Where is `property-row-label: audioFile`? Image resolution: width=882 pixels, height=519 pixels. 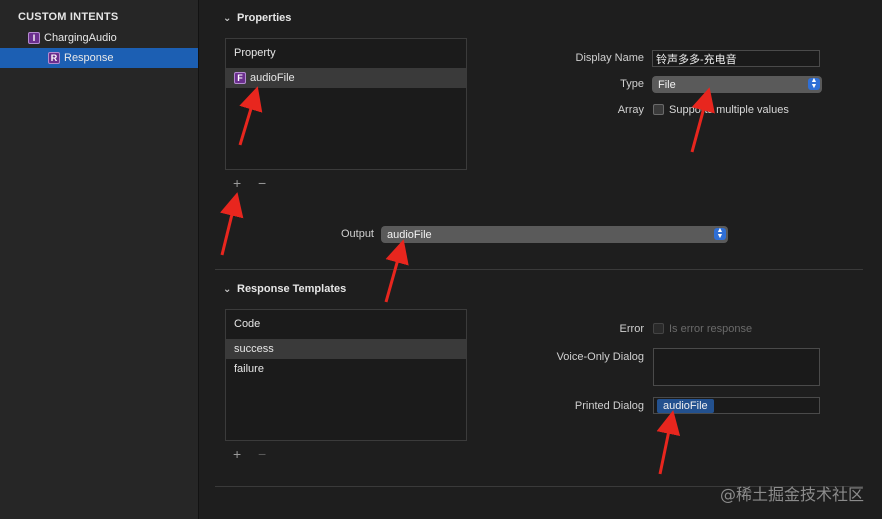 property-row-label: audioFile is located at coordinates (272, 78).